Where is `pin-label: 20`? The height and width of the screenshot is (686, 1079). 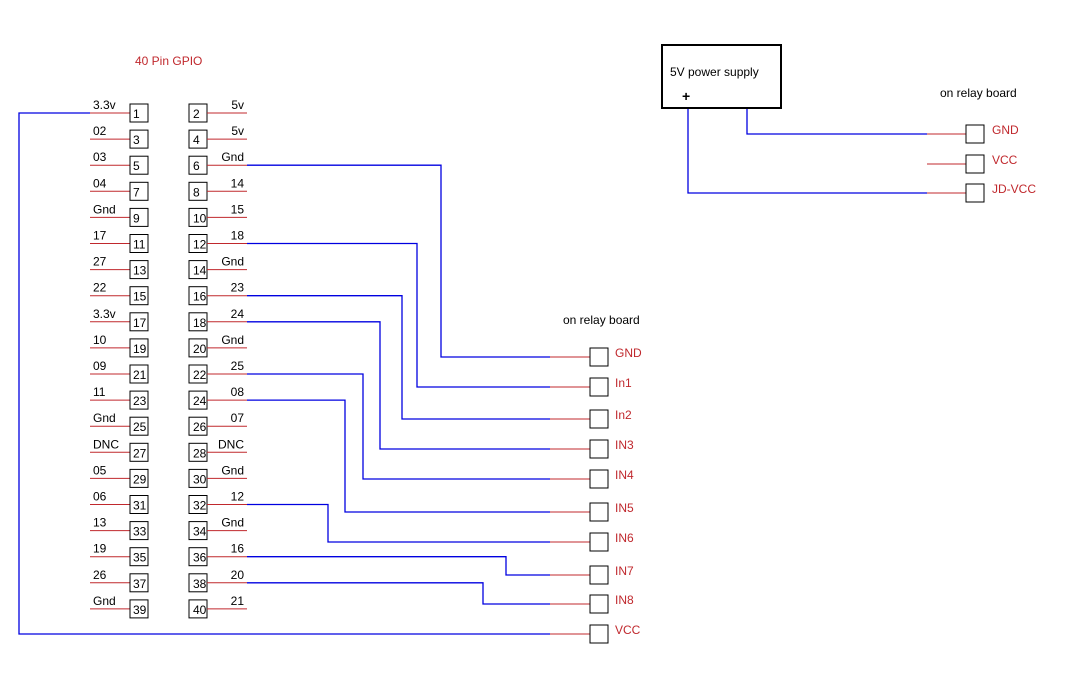 pin-label: 20 is located at coordinates (238, 575).